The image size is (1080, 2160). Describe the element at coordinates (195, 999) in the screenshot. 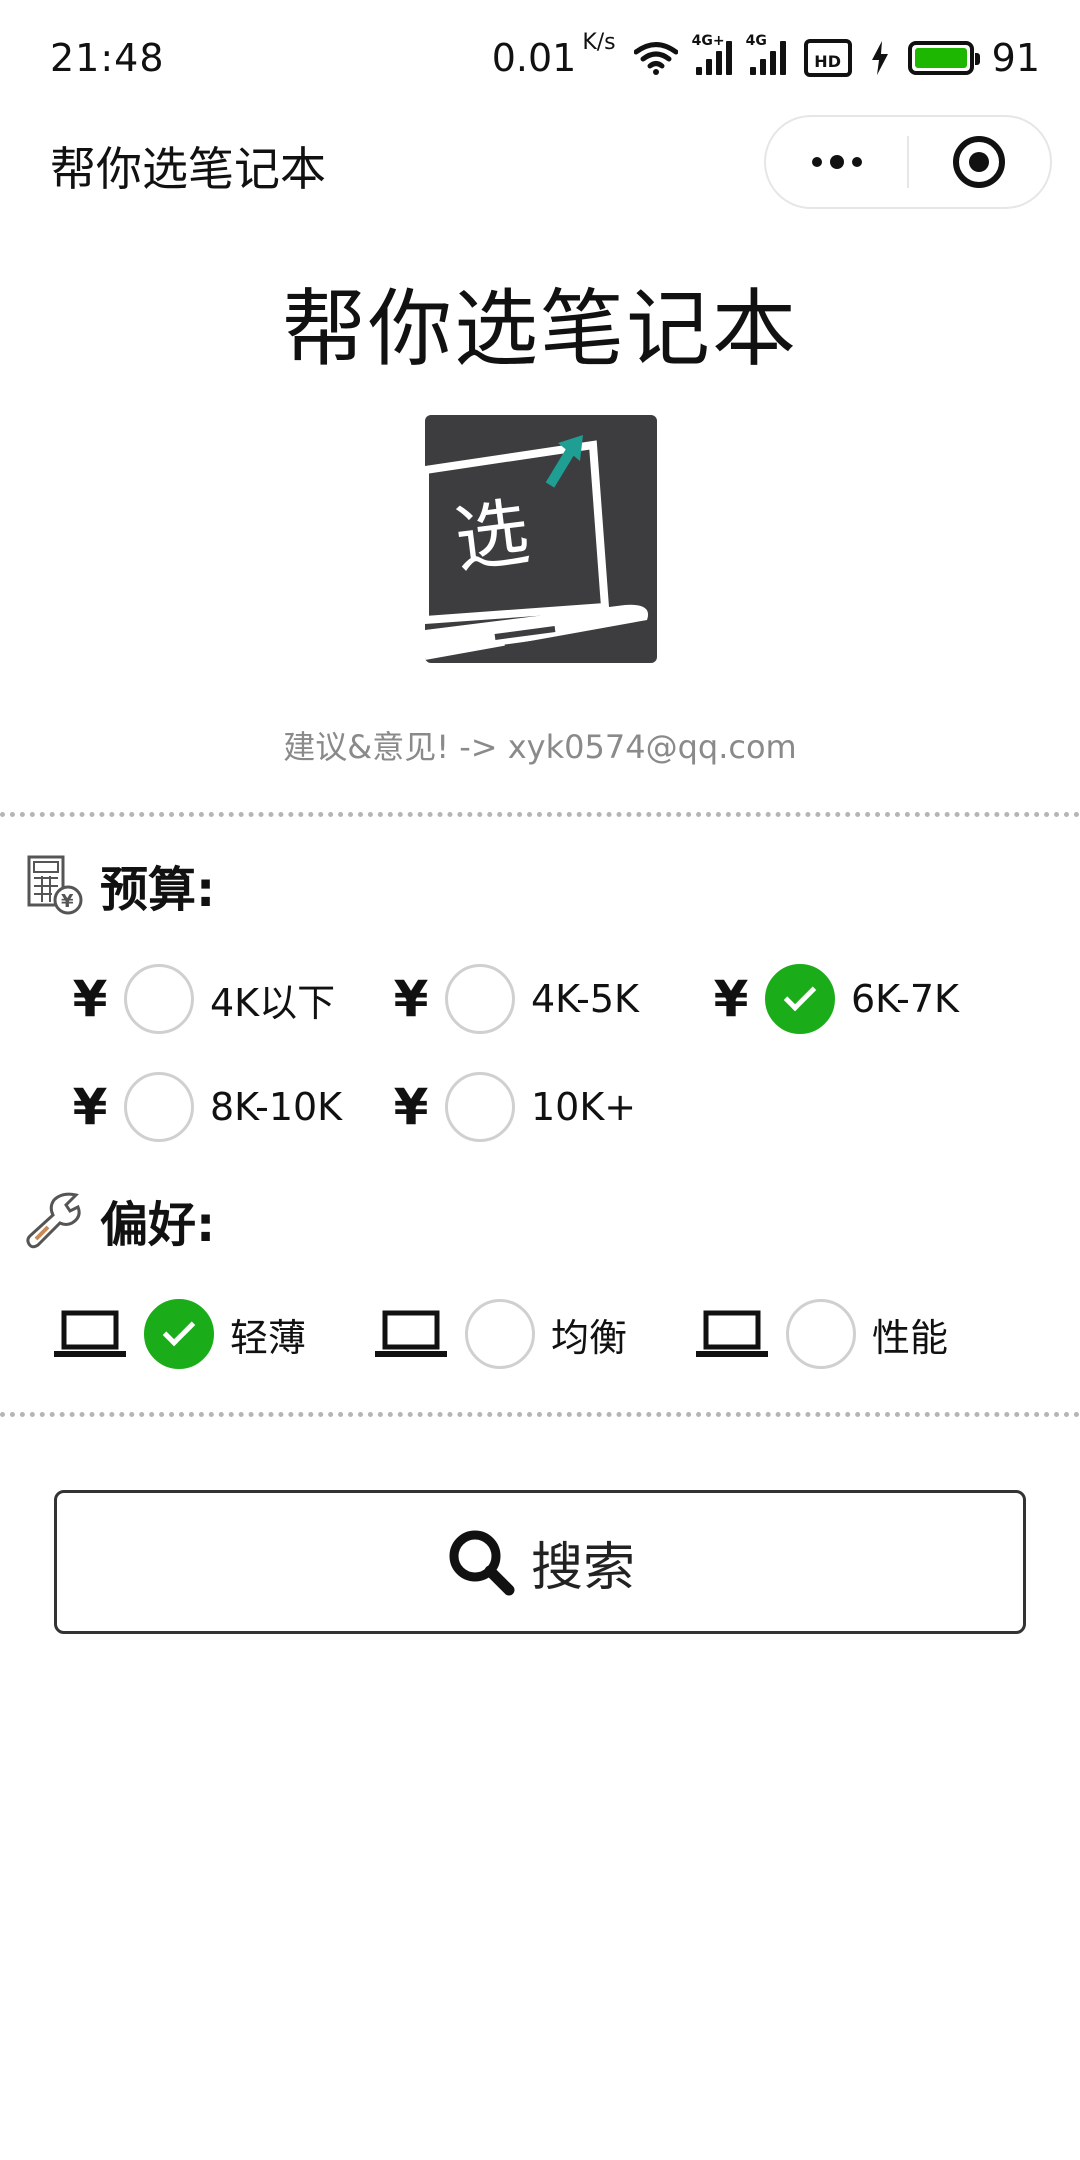

I see `budget-option: ¥ 4K以下` at that location.